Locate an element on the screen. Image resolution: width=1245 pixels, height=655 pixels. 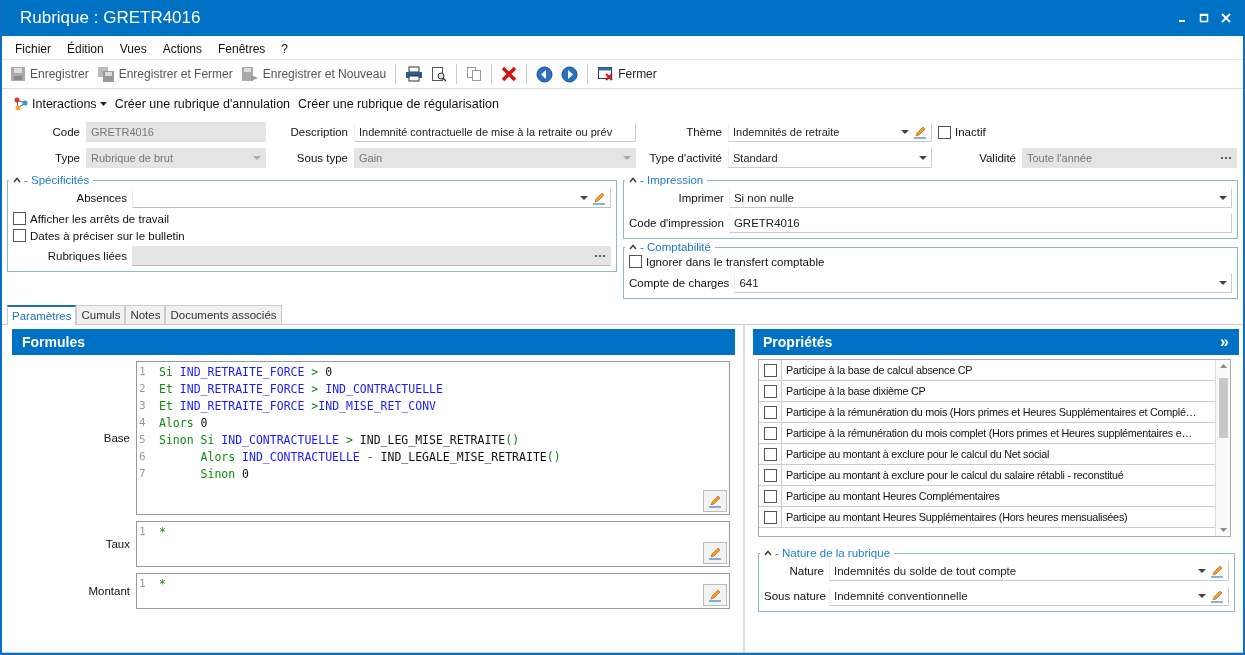
scrollbar-thumb is located at coordinates (1223, 408).